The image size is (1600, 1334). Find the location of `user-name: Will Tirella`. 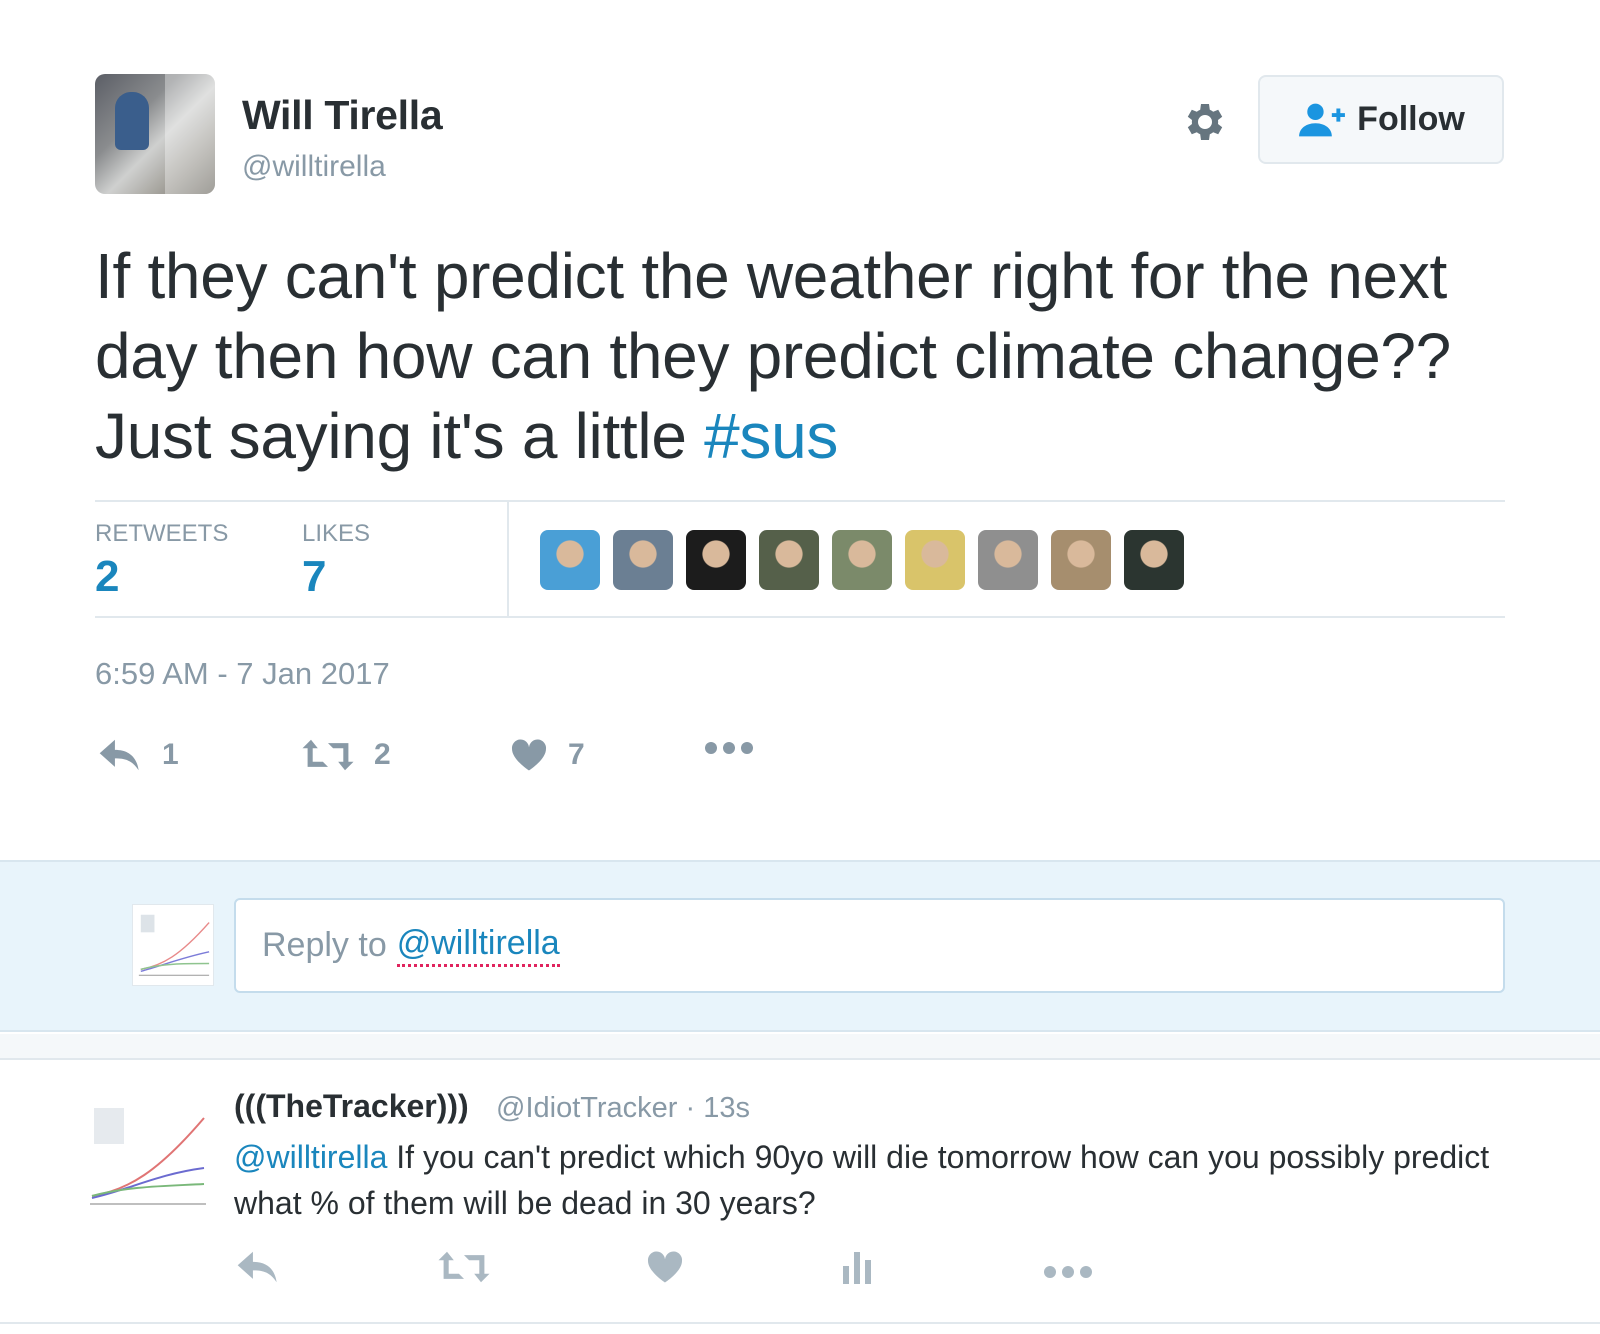

user-name: Will Tirella is located at coordinates (342, 115).